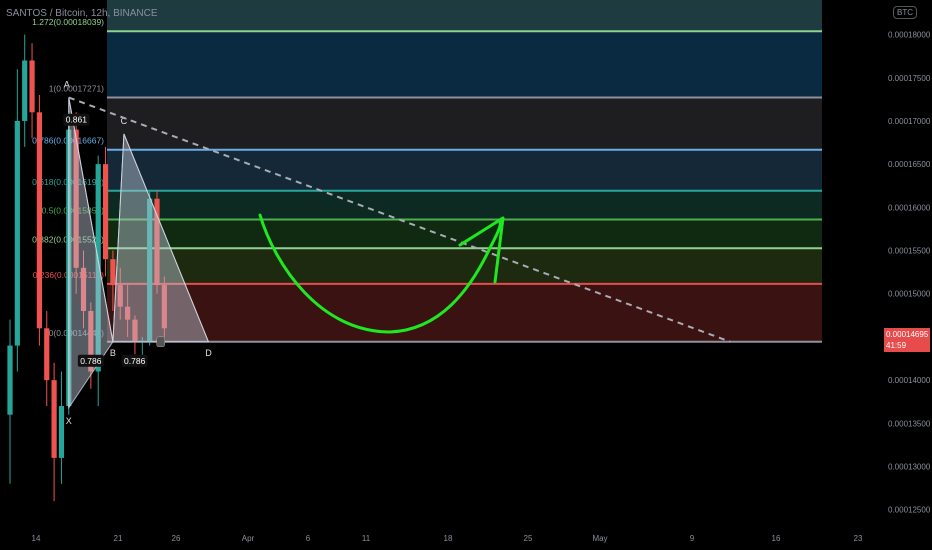 The image size is (932, 550). Describe the element at coordinates (776, 538) in the screenshot. I see `time-tick-label: 16` at that location.